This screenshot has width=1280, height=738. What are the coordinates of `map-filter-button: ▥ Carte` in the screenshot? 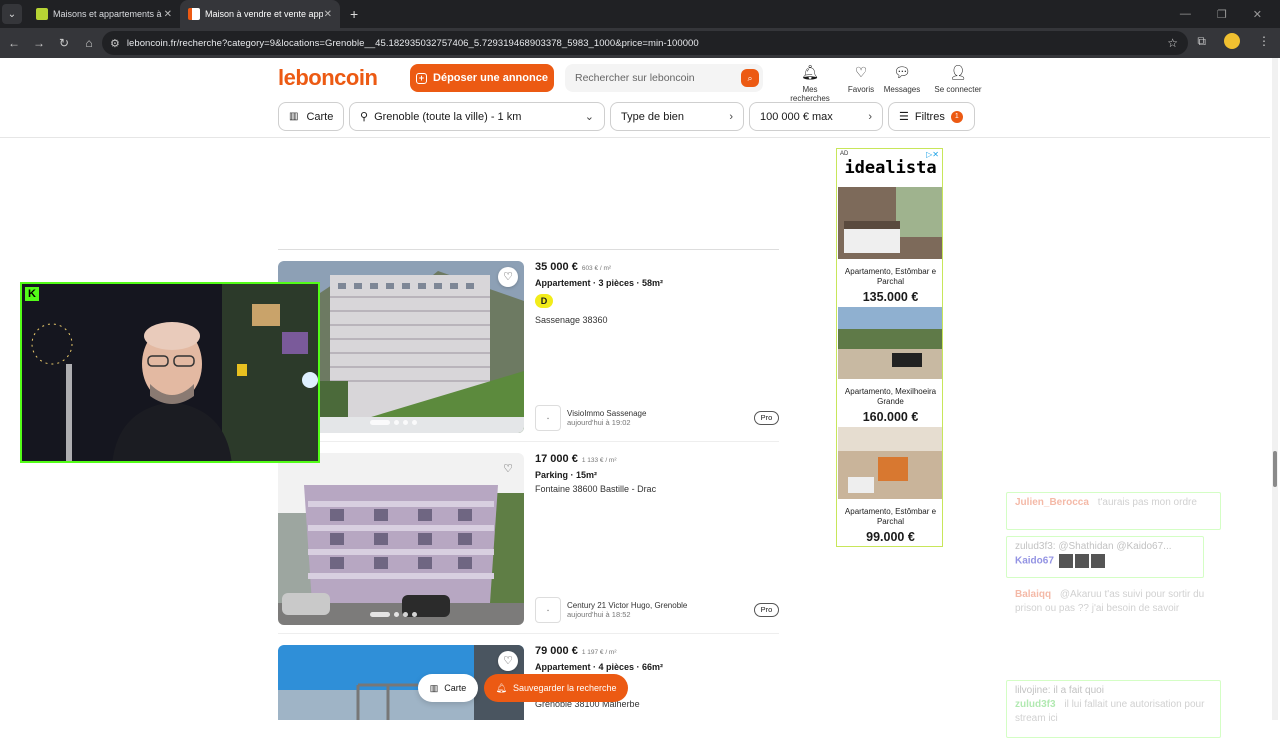 It's located at (311, 116).